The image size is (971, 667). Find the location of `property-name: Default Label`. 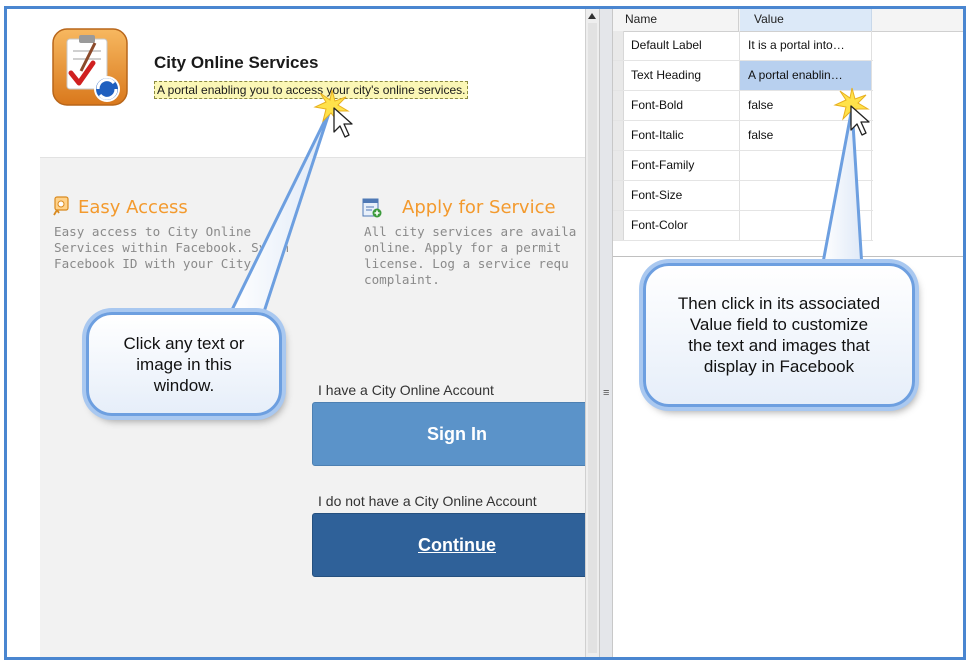

property-name: Default Label is located at coordinates (685, 45).